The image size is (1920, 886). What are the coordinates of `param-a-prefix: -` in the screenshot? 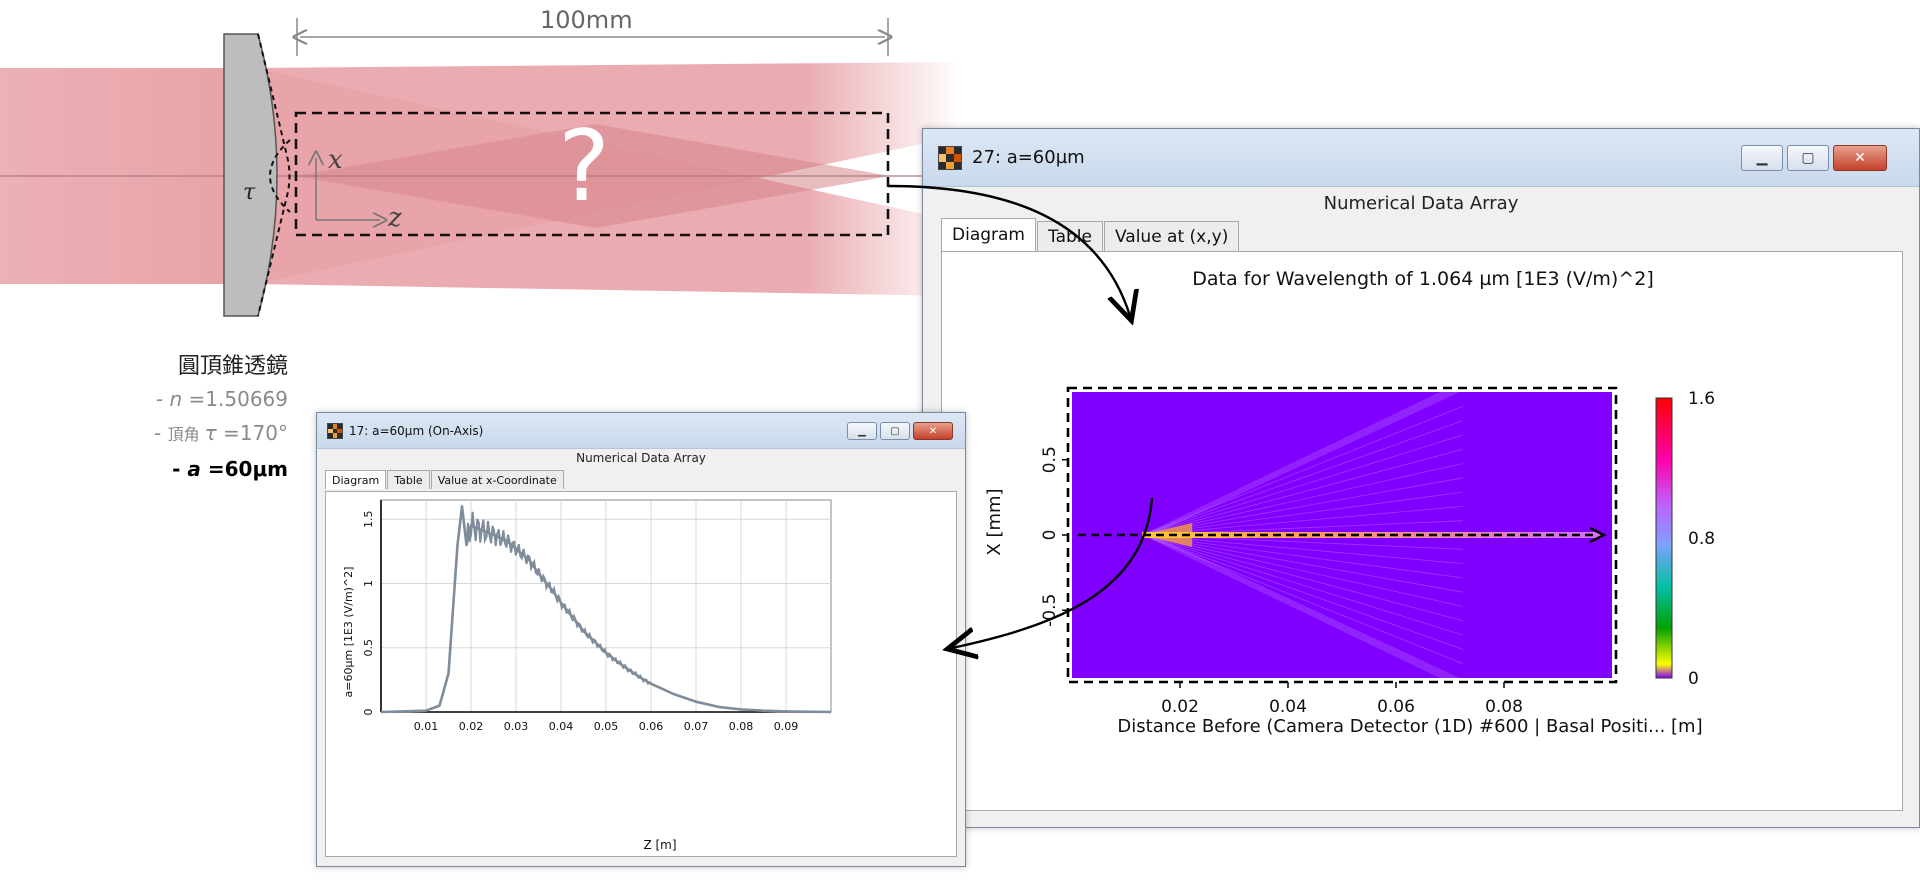 It's located at (180, 469).